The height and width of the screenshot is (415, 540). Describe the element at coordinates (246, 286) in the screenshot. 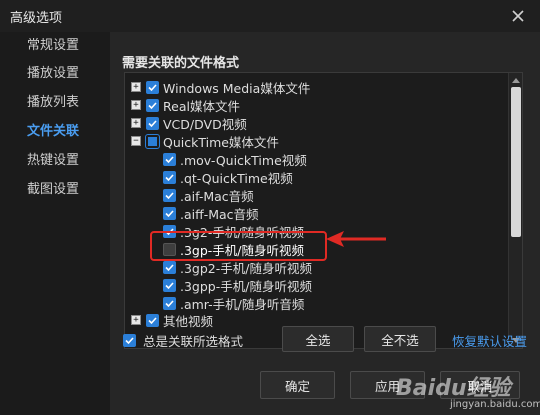

I see `tree-item-label: .3gpp-手机/随身听视频` at that location.